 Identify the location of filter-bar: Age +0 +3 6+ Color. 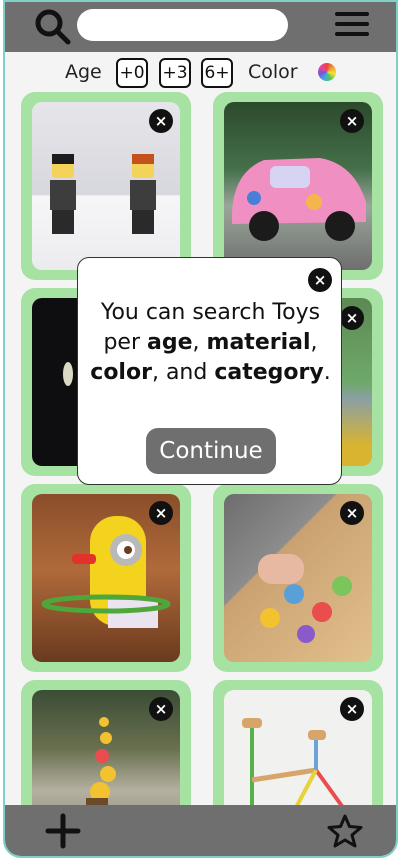
(200, 72).